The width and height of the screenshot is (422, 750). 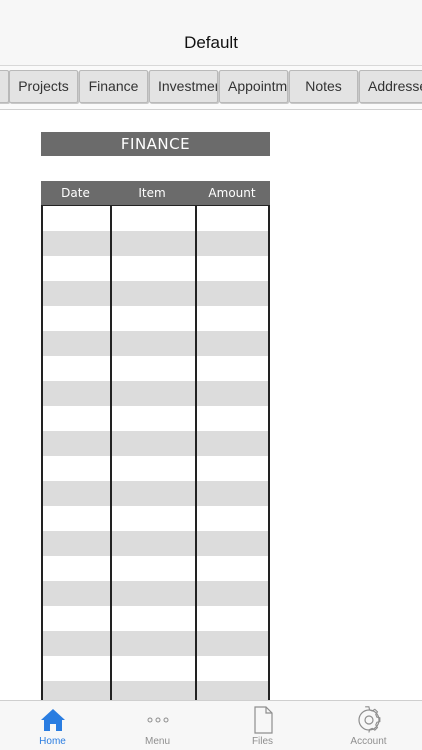 I want to click on tabbar-menu-label: Menu, so click(x=157, y=741).